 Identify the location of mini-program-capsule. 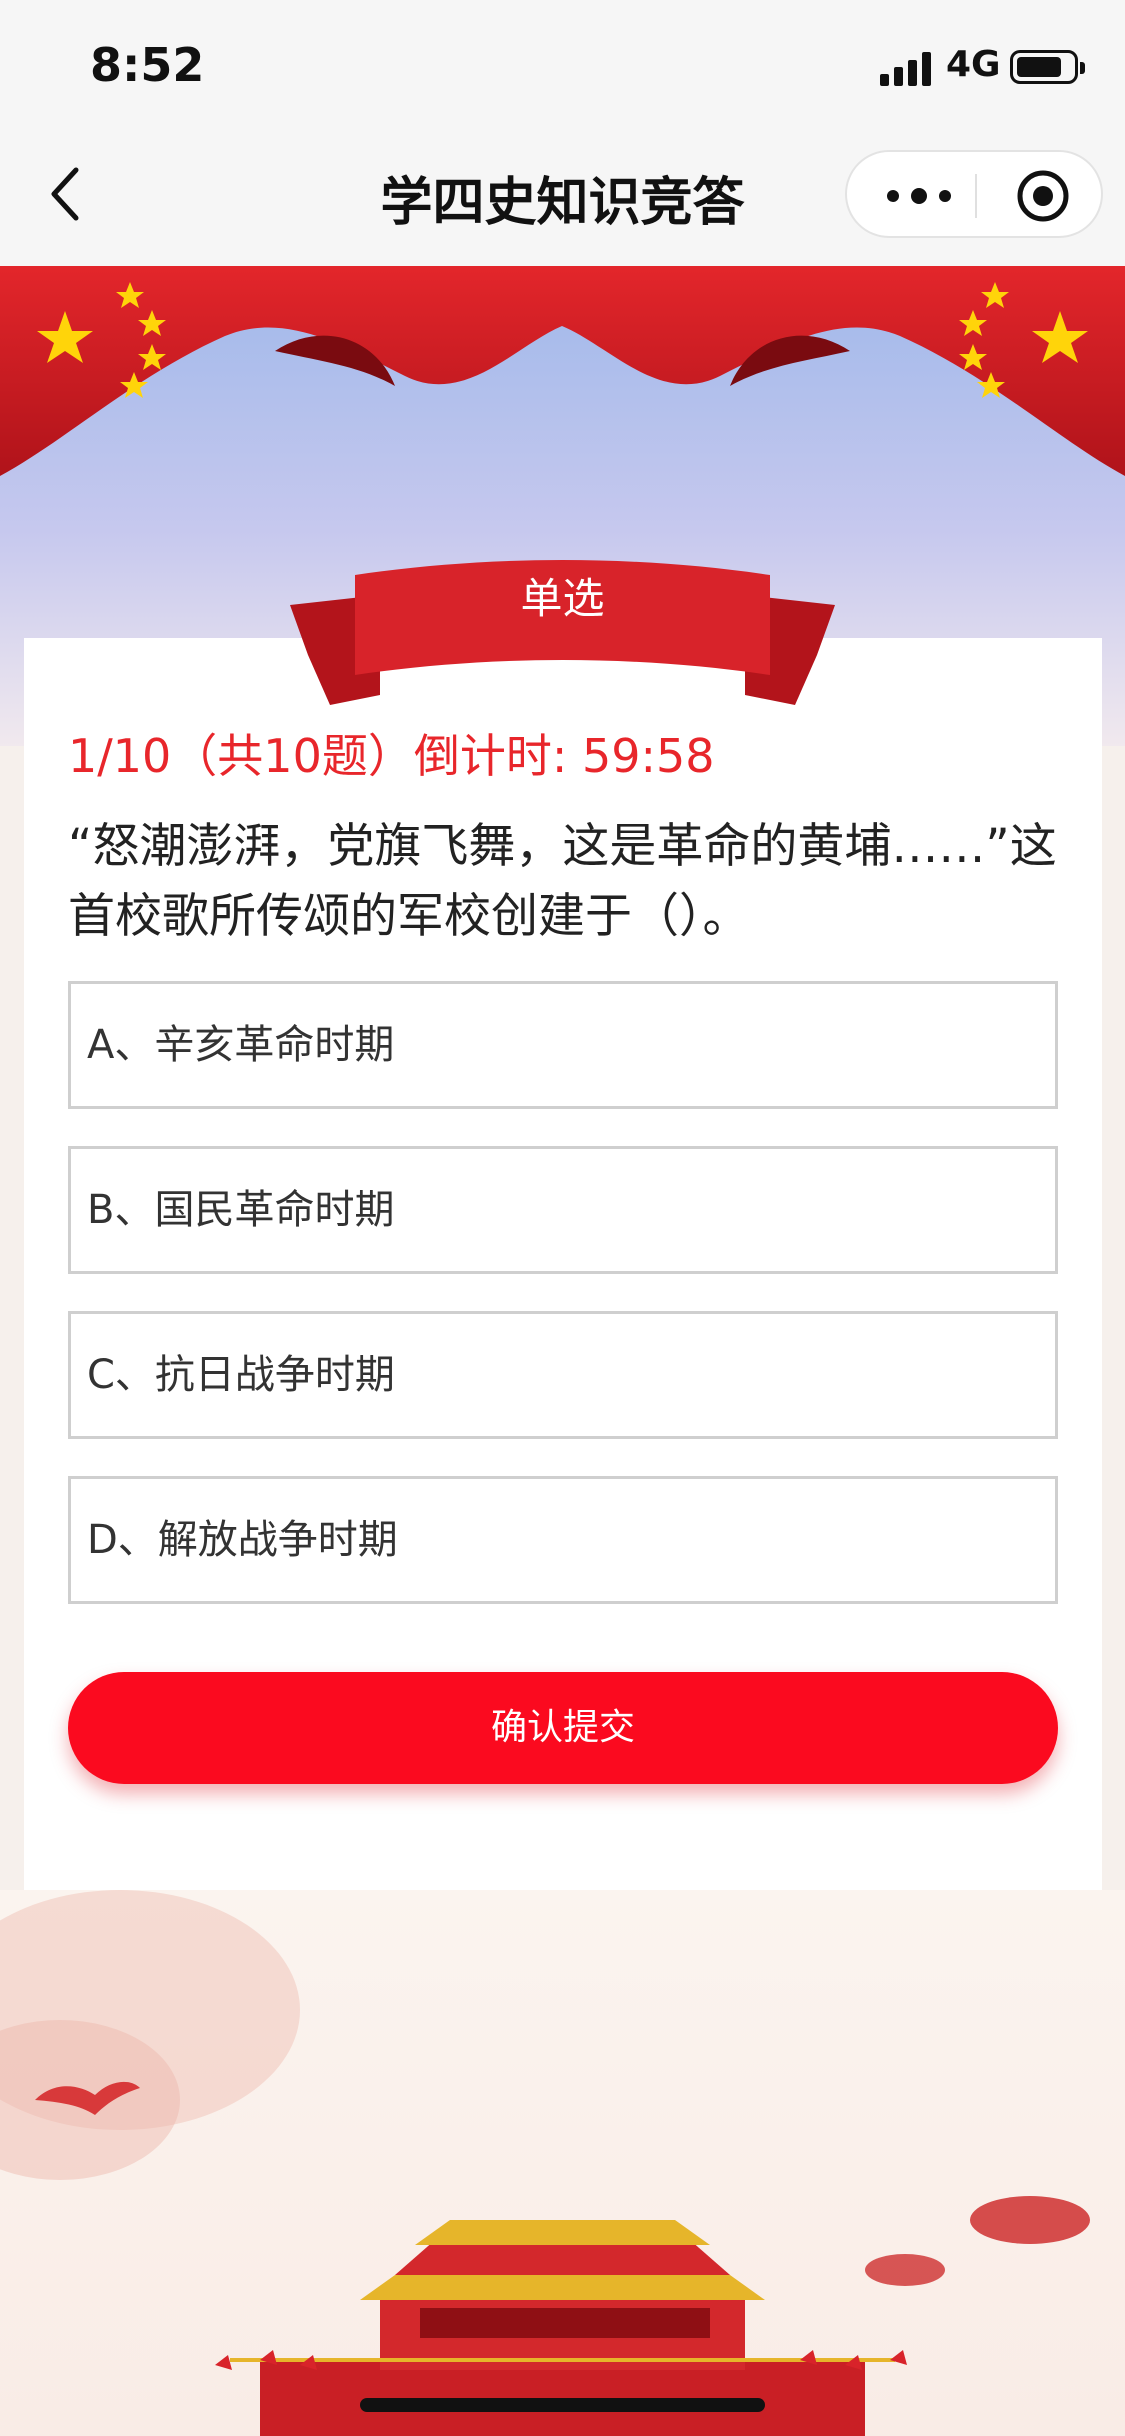
(974, 194).